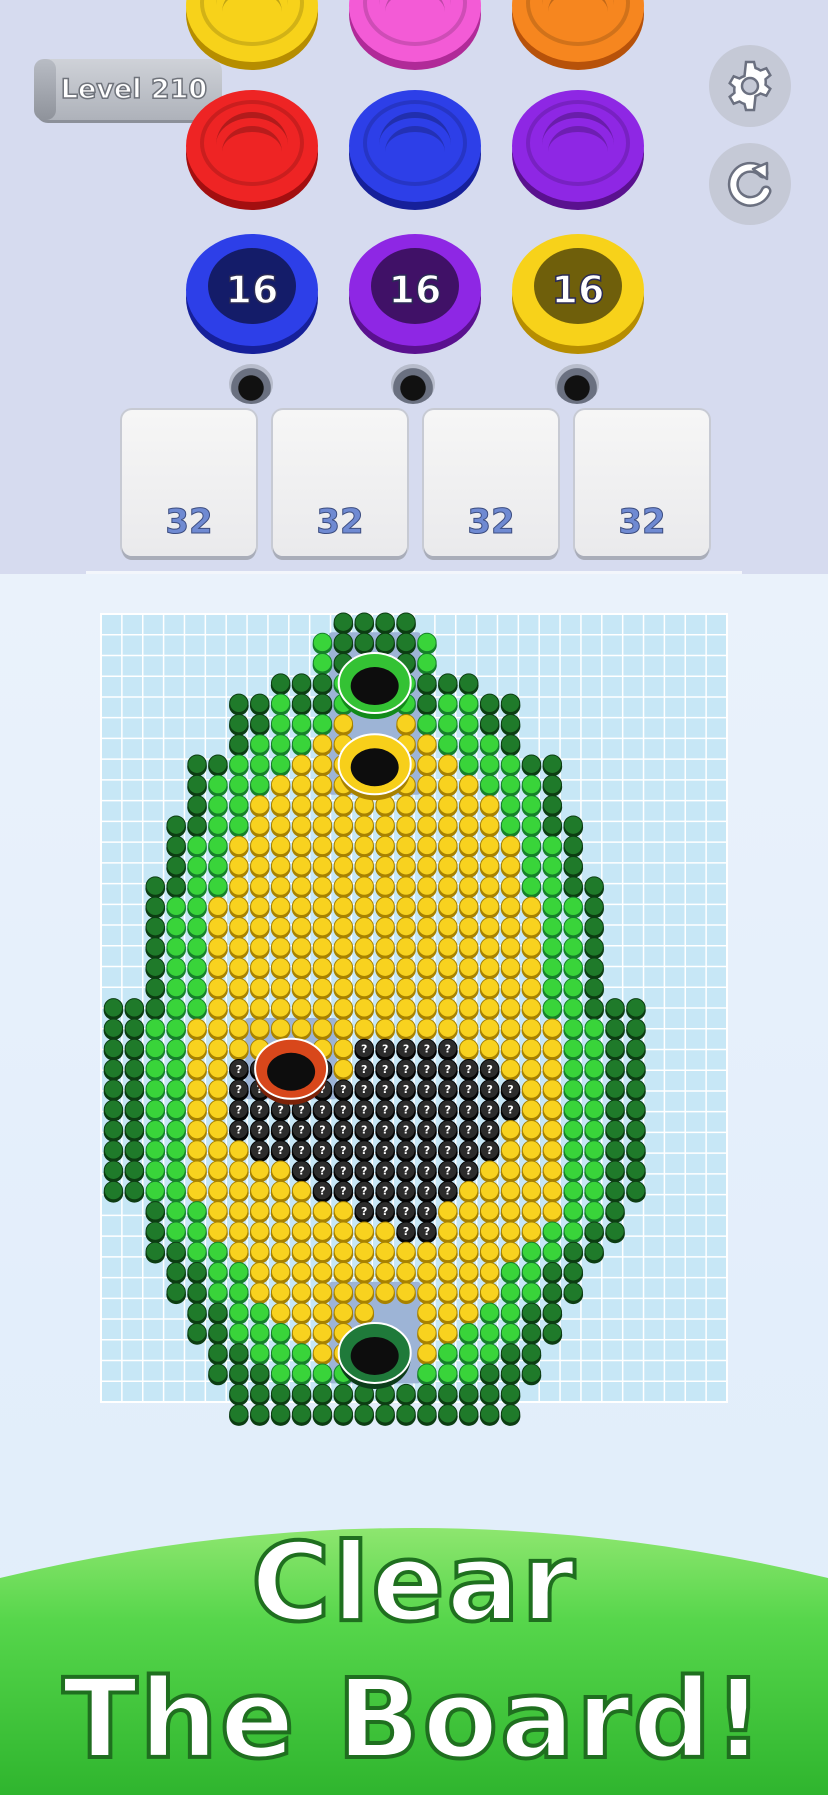  I want to click on orange-coin, so click(578, 35).